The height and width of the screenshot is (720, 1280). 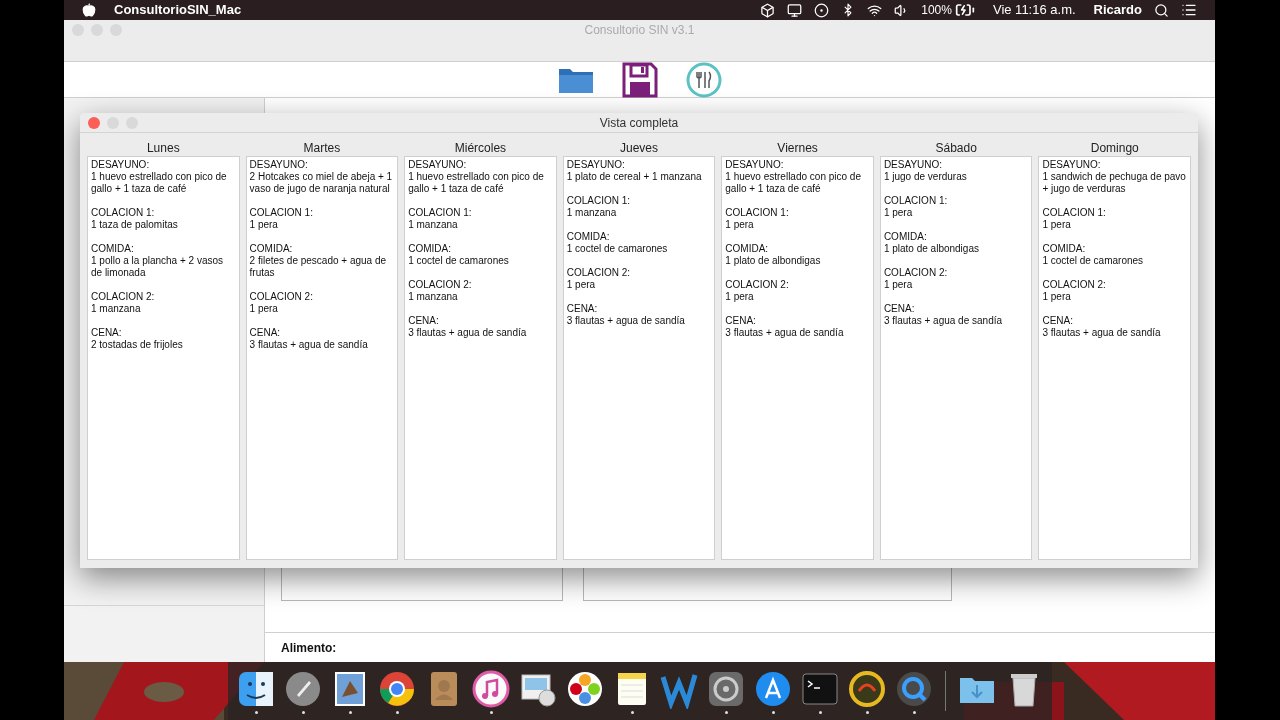 What do you see at coordinates (956, 148) in the screenshot?
I see `day-heading: Sábado` at bounding box center [956, 148].